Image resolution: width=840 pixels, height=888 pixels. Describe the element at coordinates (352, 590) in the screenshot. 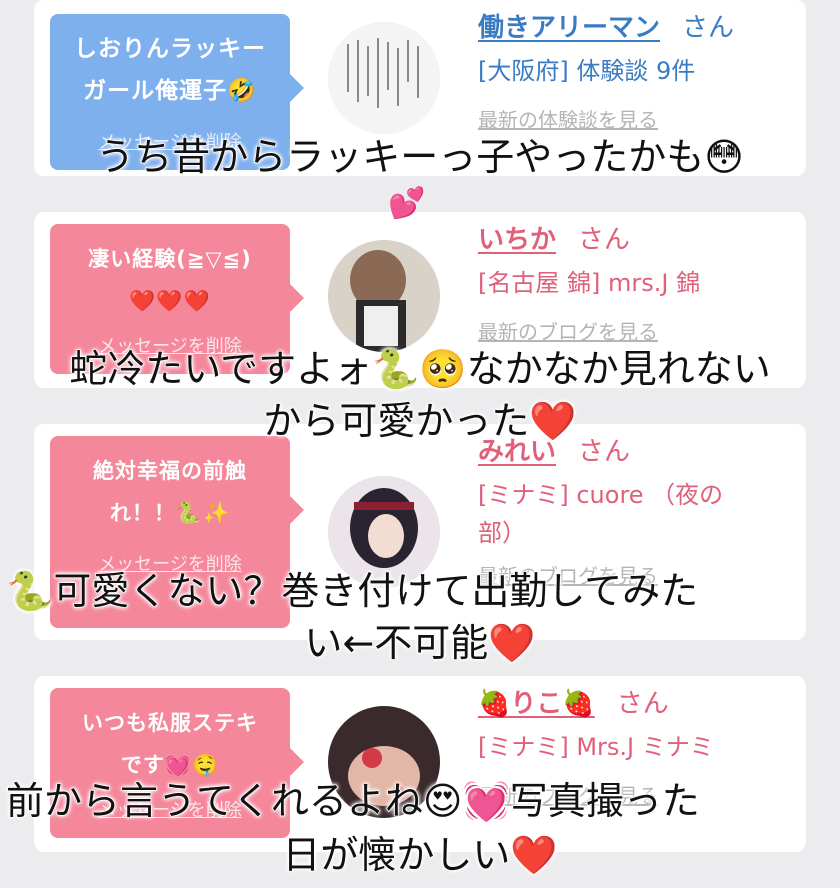

I see `overlay-caption: 🐍可愛くない？巻き付けて出勤してみた` at that location.